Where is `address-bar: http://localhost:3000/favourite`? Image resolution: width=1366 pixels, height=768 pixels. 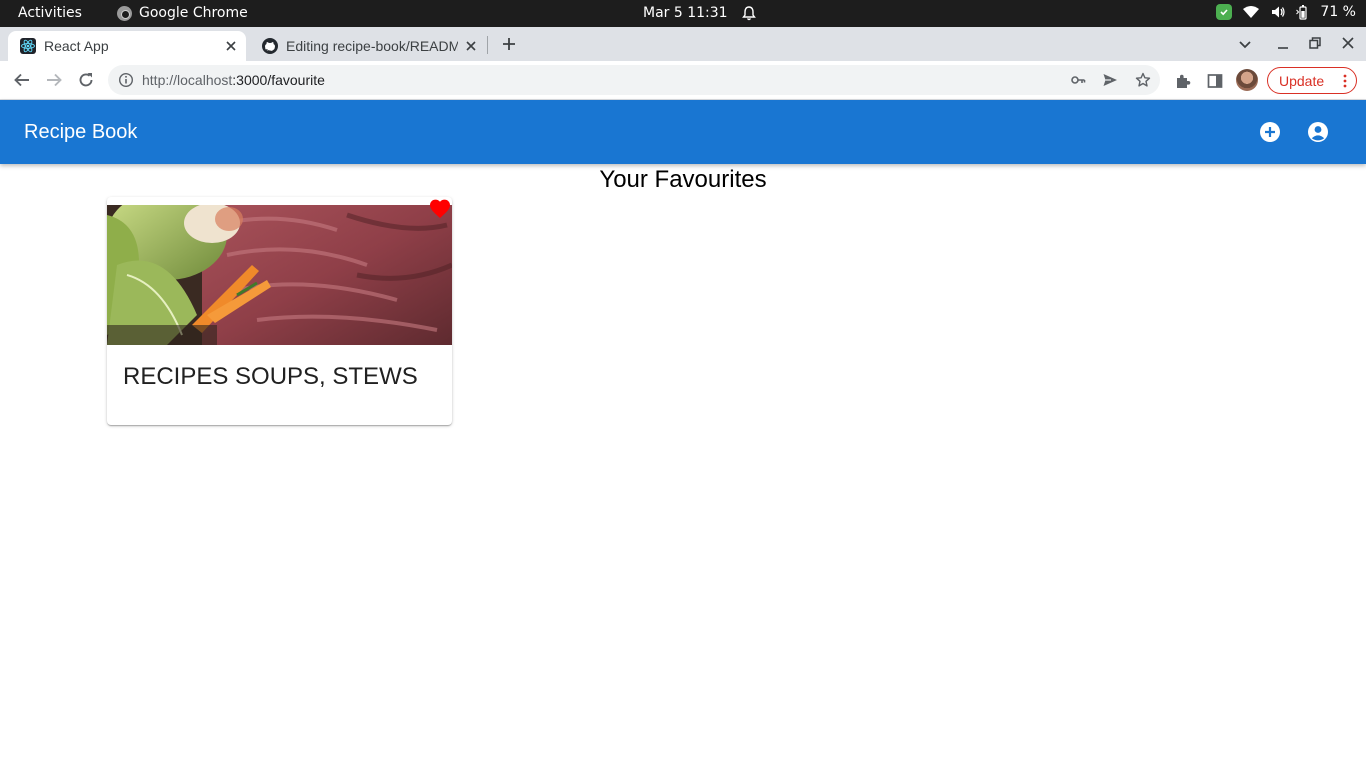 address-bar: http://localhost:3000/favourite is located at coordinates (634, 80).